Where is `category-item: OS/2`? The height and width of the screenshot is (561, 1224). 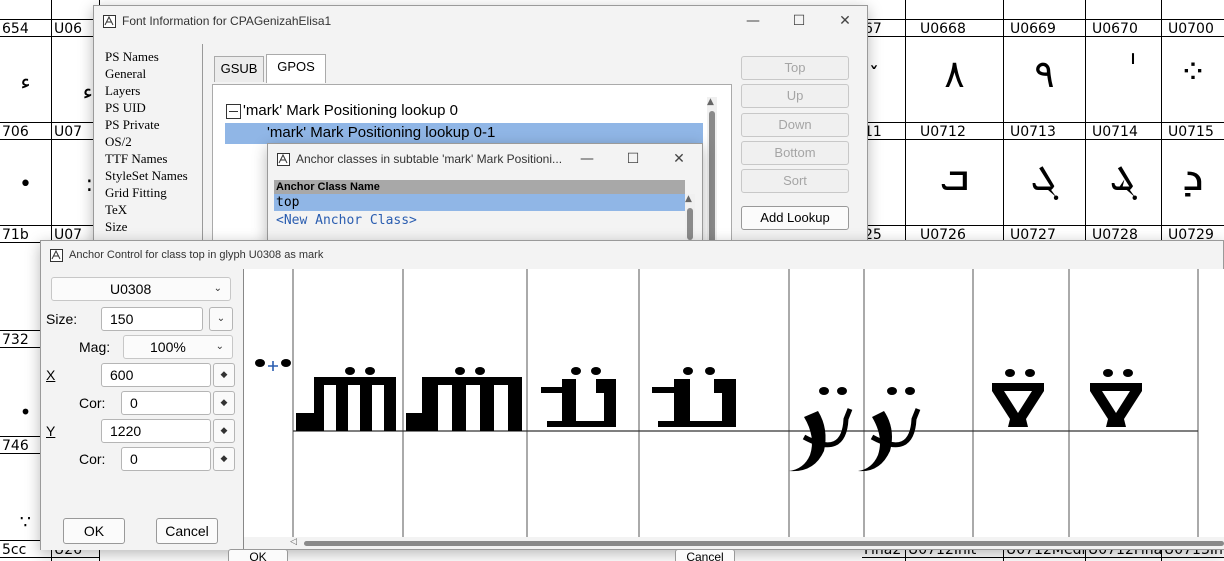 category-item: OS/2 is located at coordinates (155, 141).